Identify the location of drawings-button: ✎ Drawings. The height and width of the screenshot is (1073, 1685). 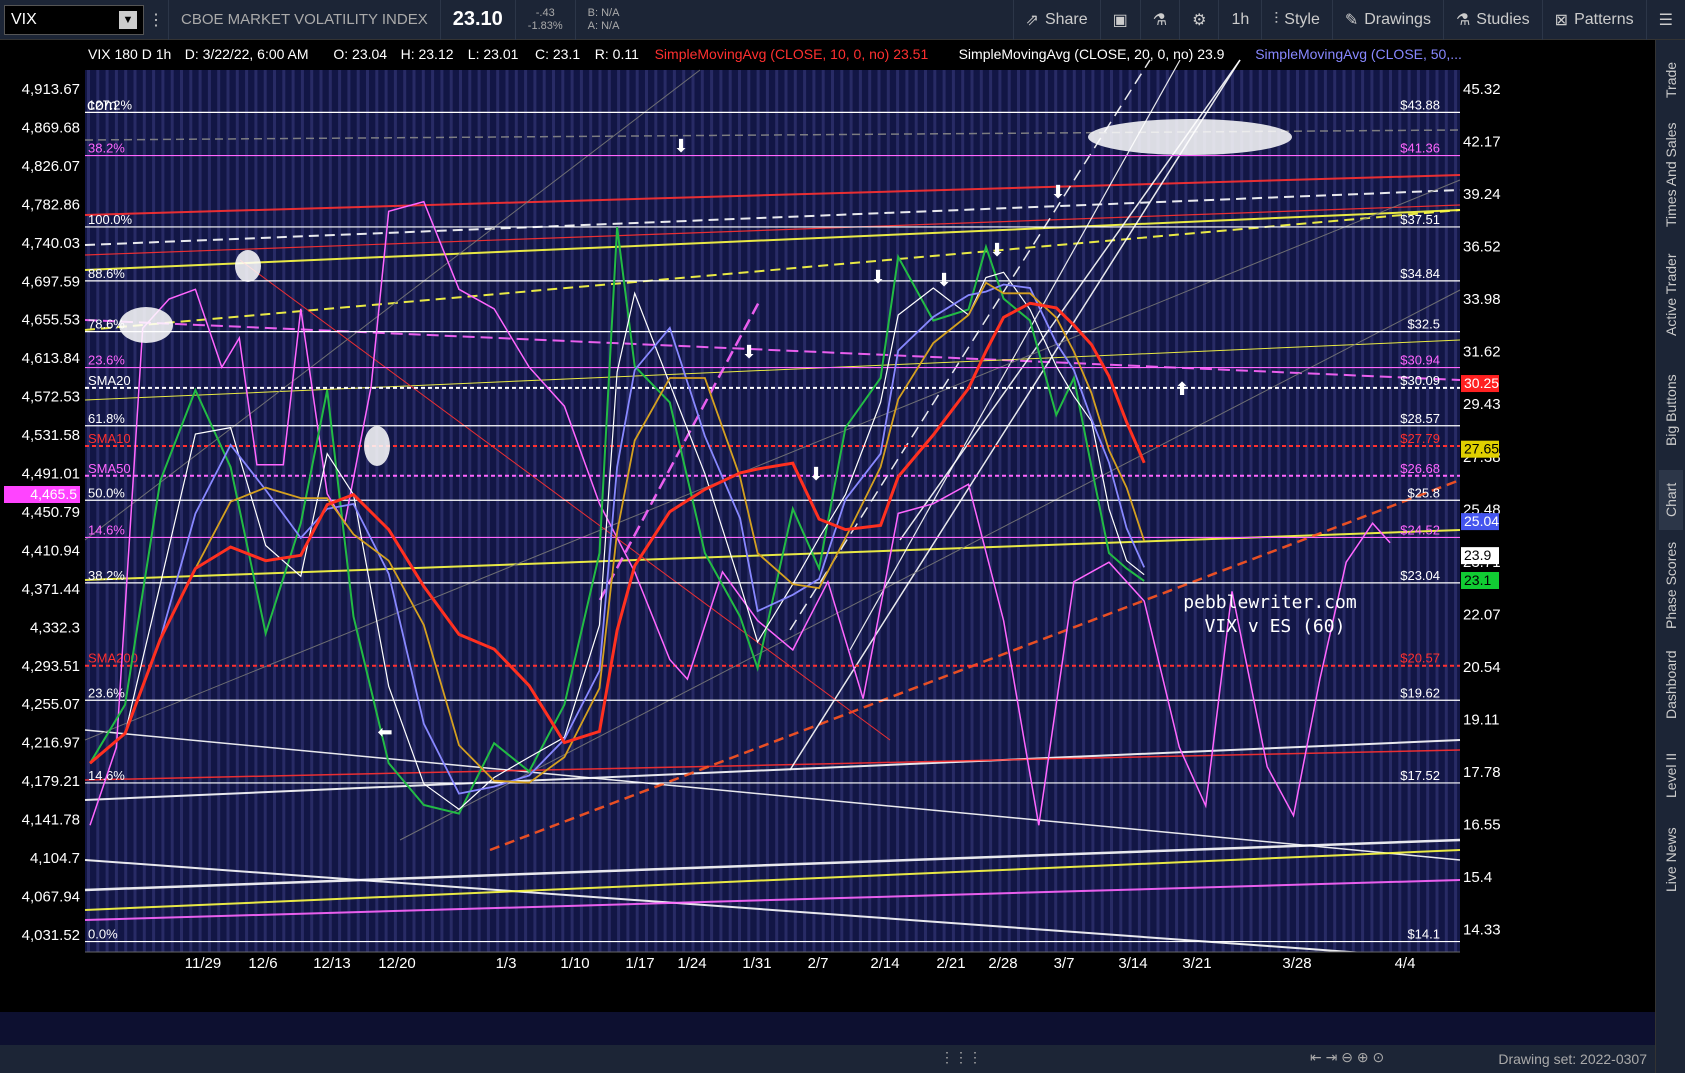
(1387, 20).